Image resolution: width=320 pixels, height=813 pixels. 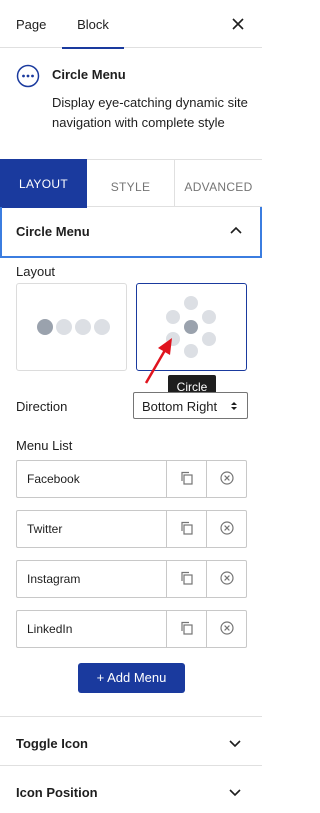 I want to click on add-menu-button: + Add Menu, so click(x=131, y=678).